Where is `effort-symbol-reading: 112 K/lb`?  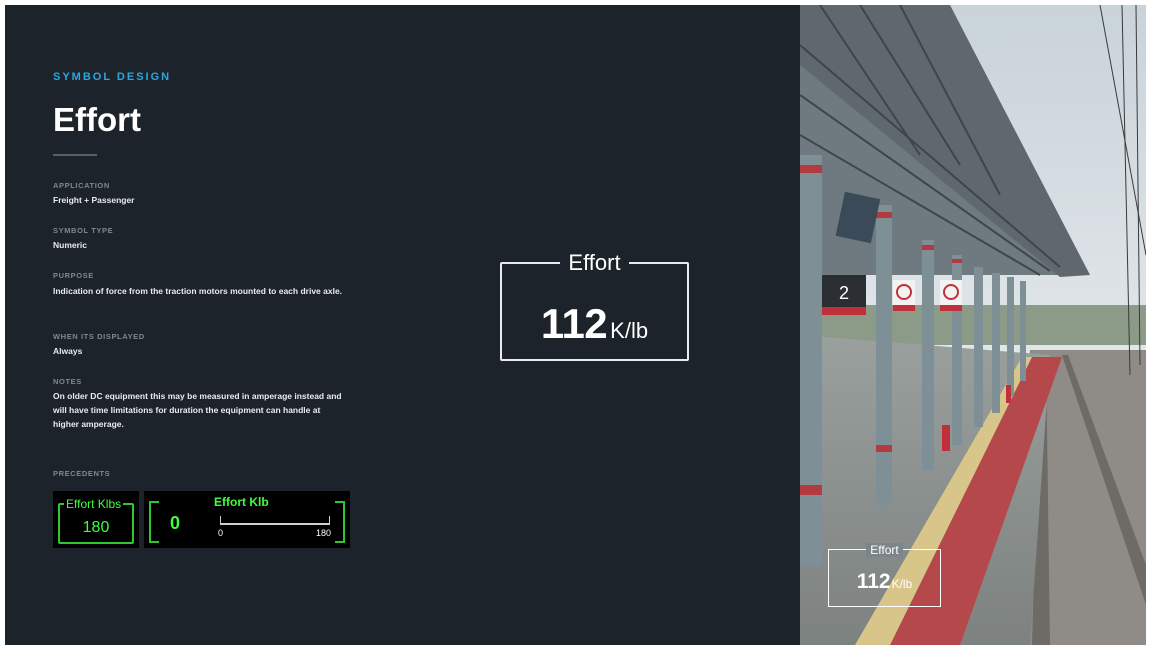
effort-symbol-reading: 112 K/lb is located at coordinates (594, 324).